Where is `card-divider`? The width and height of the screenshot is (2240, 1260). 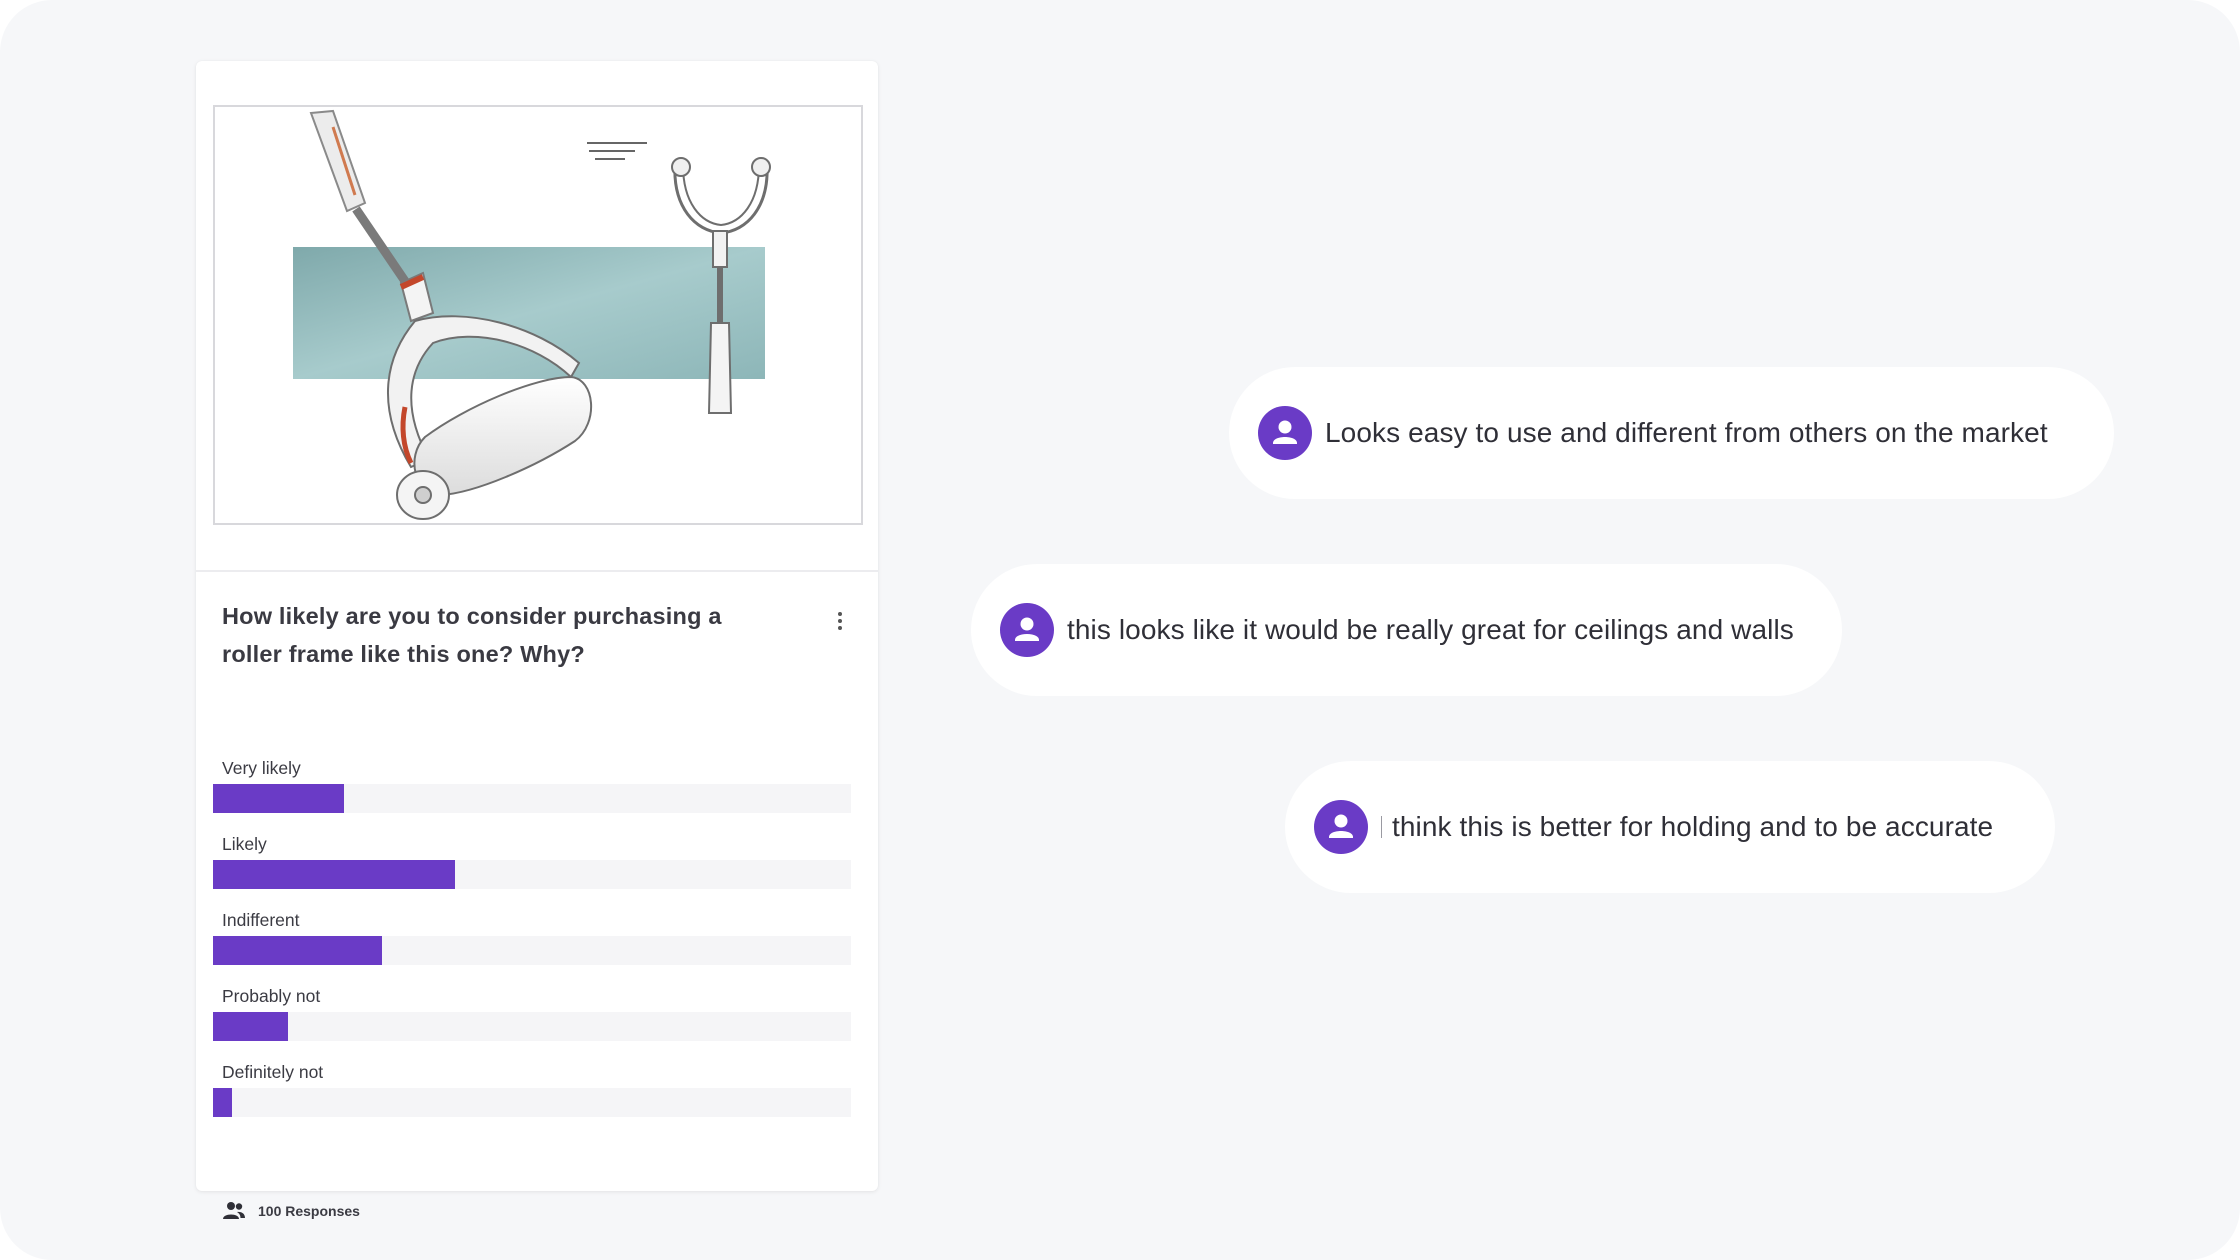
card-divider is located at coordinates (537, 571).